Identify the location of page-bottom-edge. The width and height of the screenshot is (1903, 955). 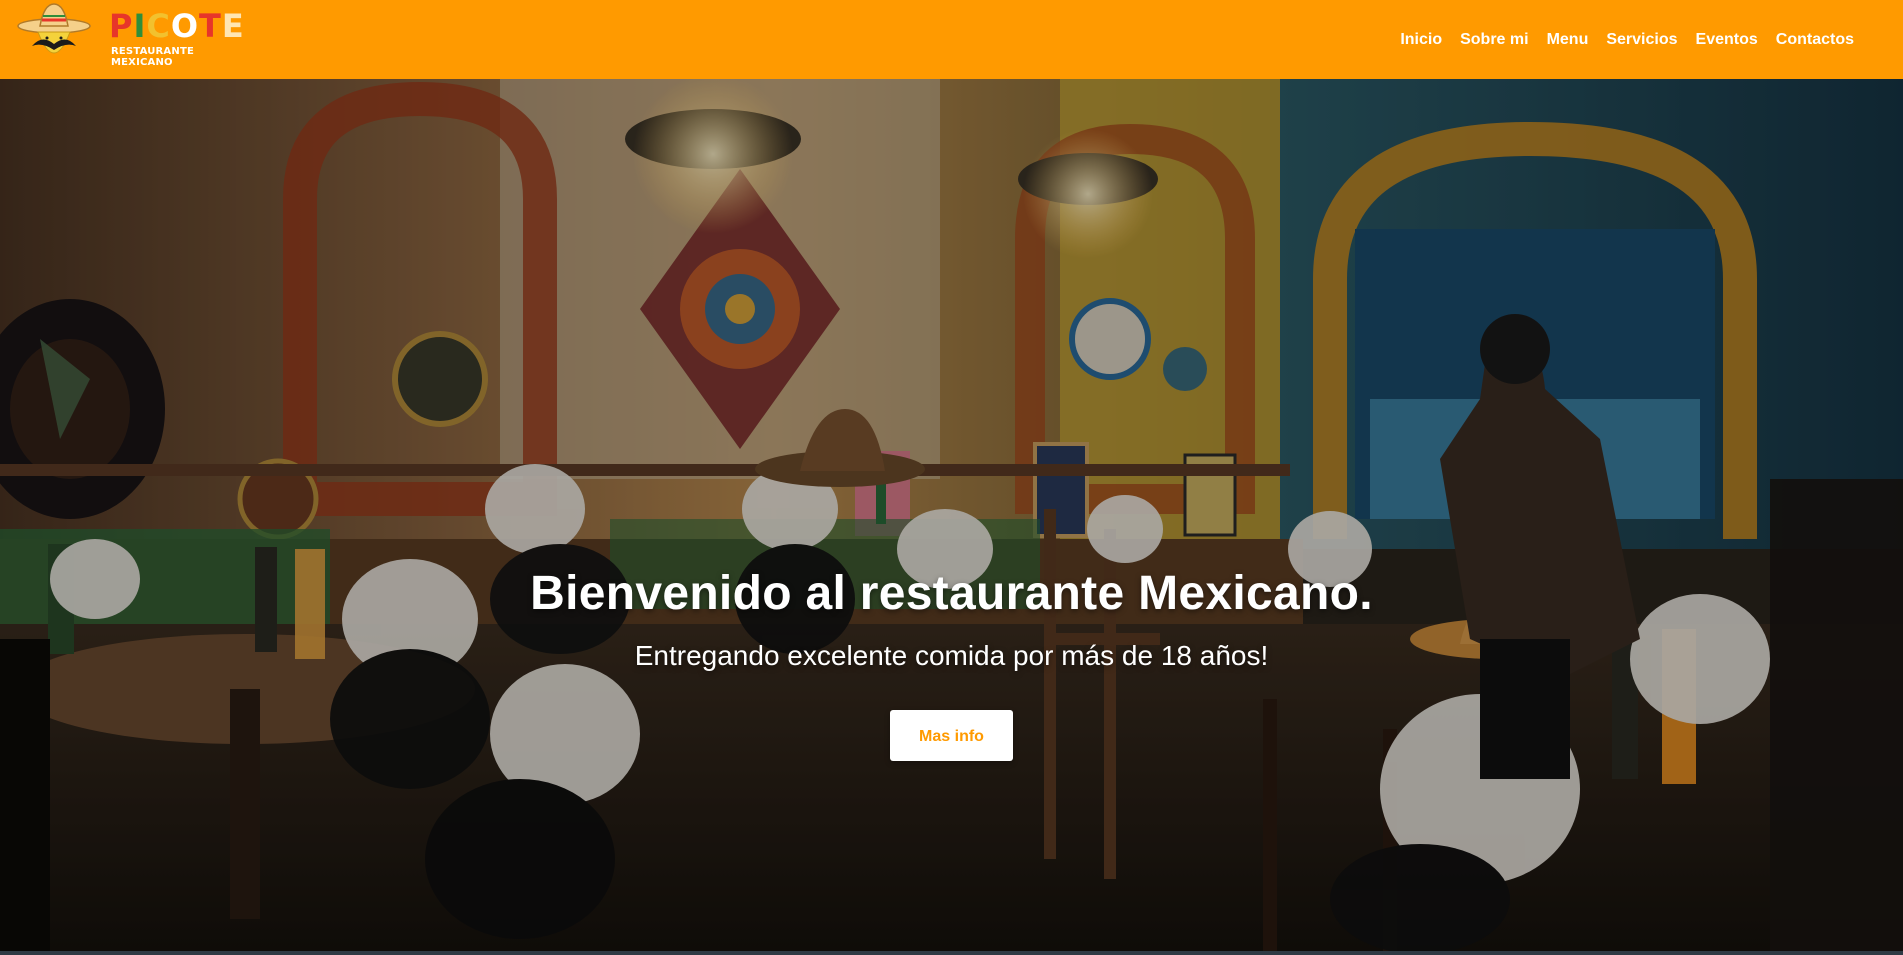
(951, 953).